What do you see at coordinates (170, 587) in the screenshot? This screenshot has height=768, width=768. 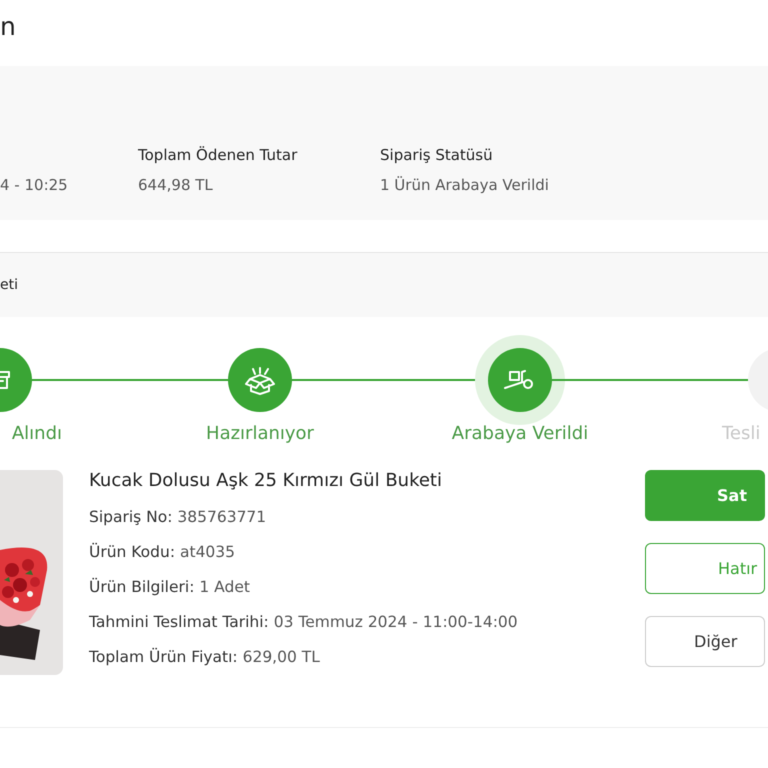 I see `product-detail: Ürün Bilgileri: 1 Adet` at bounding box center [170, 587].